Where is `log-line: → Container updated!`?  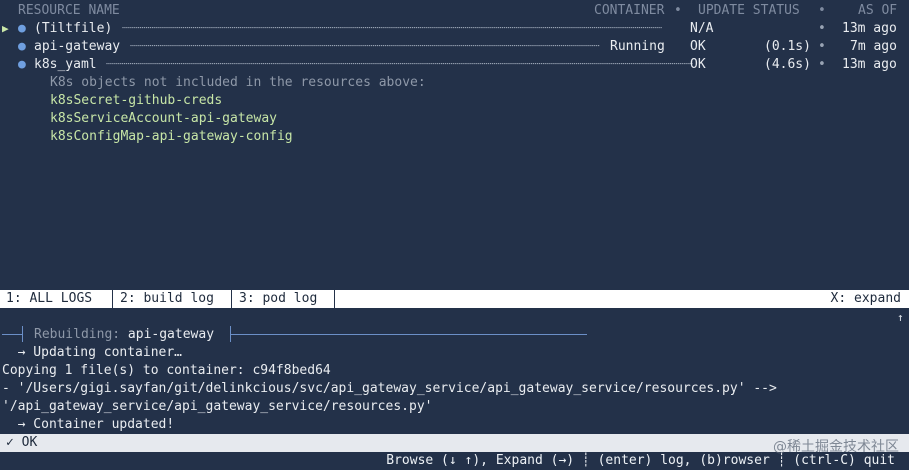 log-line: → Container updated! is located at coordinates (88, 424).